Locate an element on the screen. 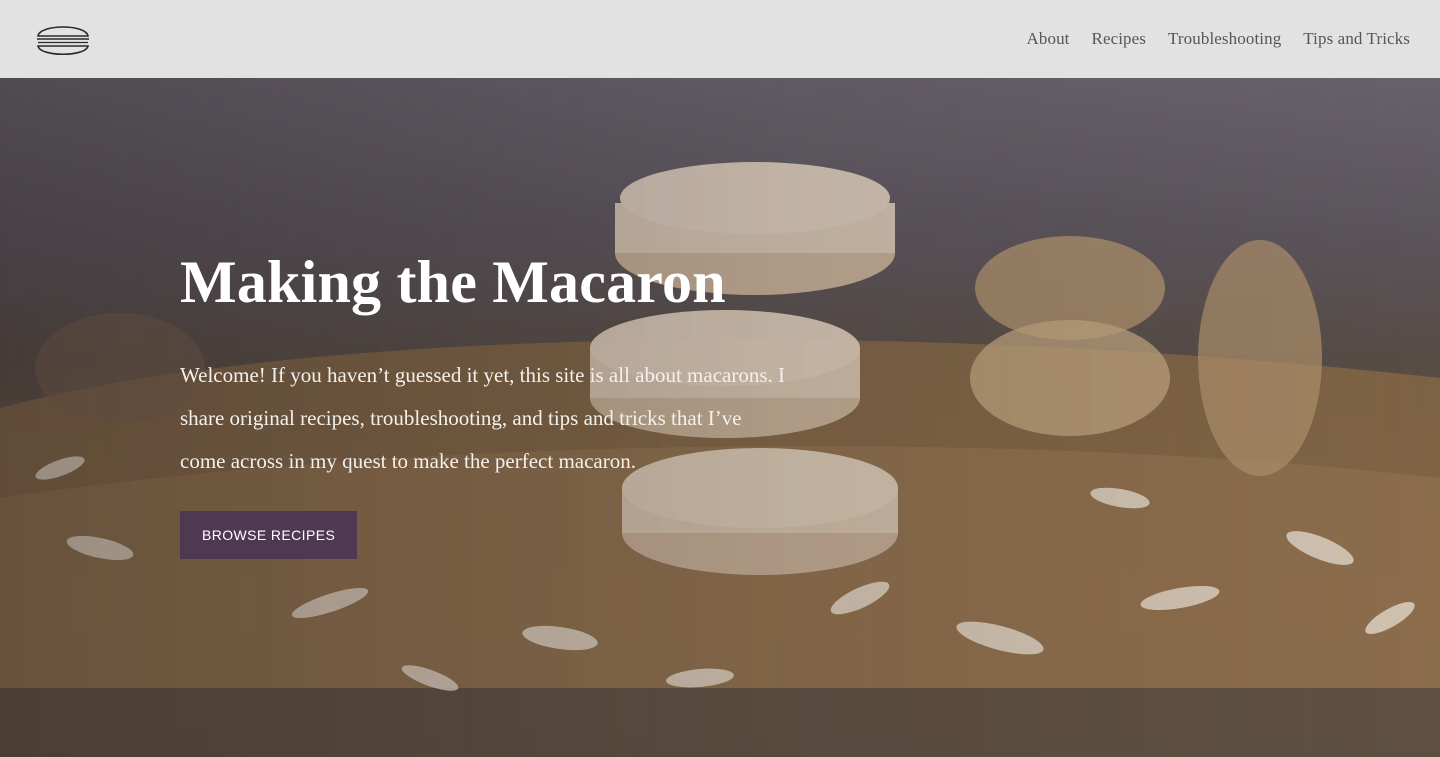 The image size is (1440, 757). browse-recipes-button: BROWSE RECIPES is located at coordinates (269, 535).